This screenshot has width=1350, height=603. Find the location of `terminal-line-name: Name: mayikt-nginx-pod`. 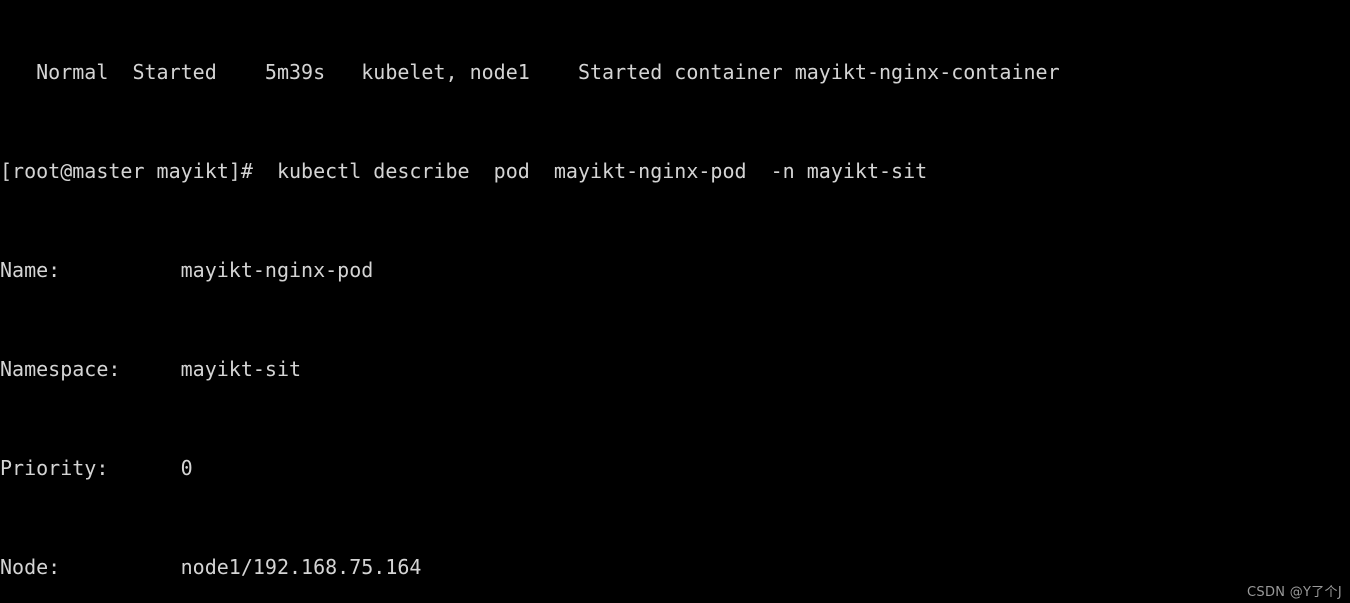

terminal-line-name: Name: mayikt-nginx-pod is located at coordinates (187, 270).